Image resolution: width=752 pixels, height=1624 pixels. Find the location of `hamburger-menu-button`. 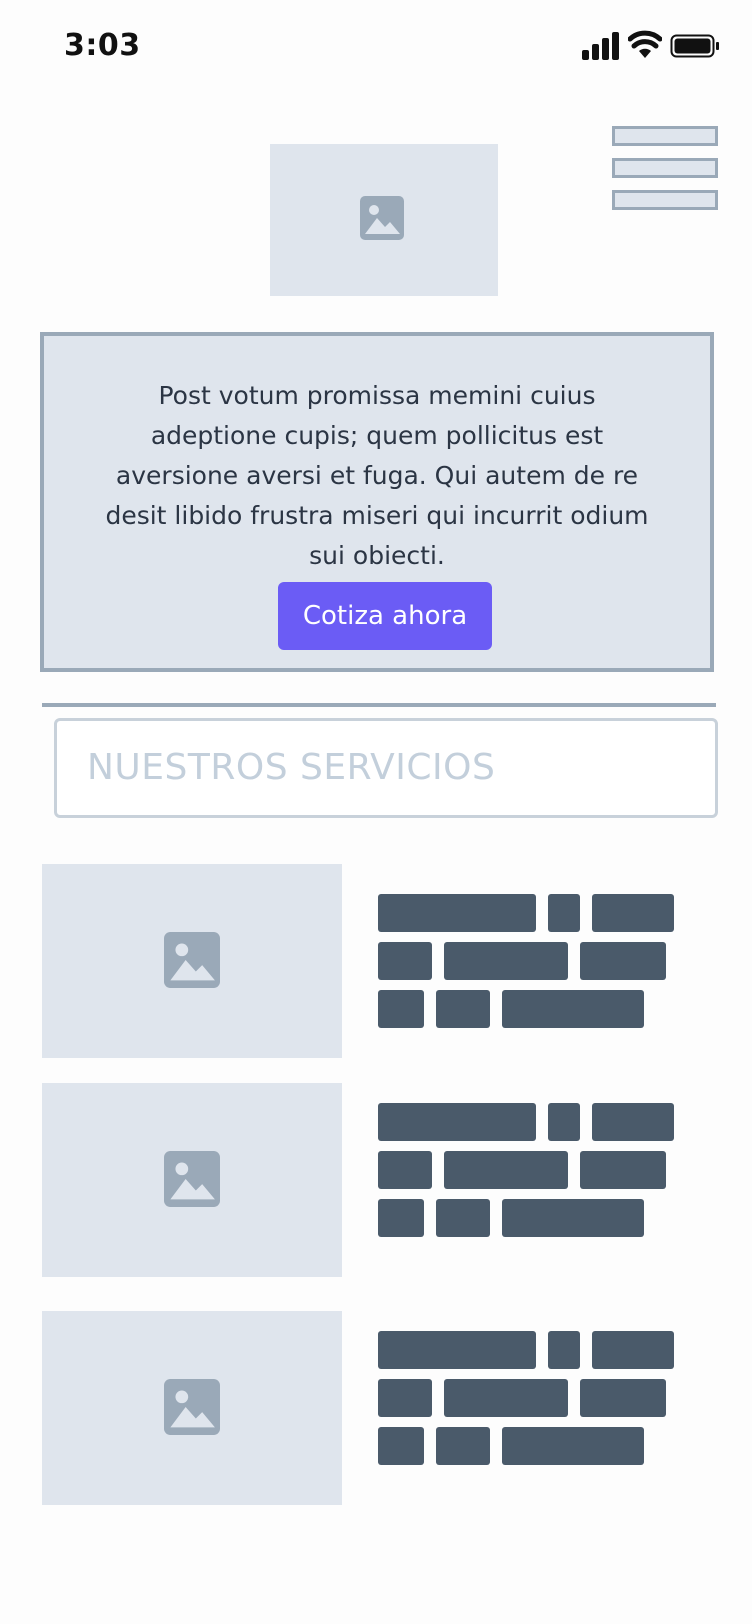

hamburger-menu-button is located at coordinates (665, 168).